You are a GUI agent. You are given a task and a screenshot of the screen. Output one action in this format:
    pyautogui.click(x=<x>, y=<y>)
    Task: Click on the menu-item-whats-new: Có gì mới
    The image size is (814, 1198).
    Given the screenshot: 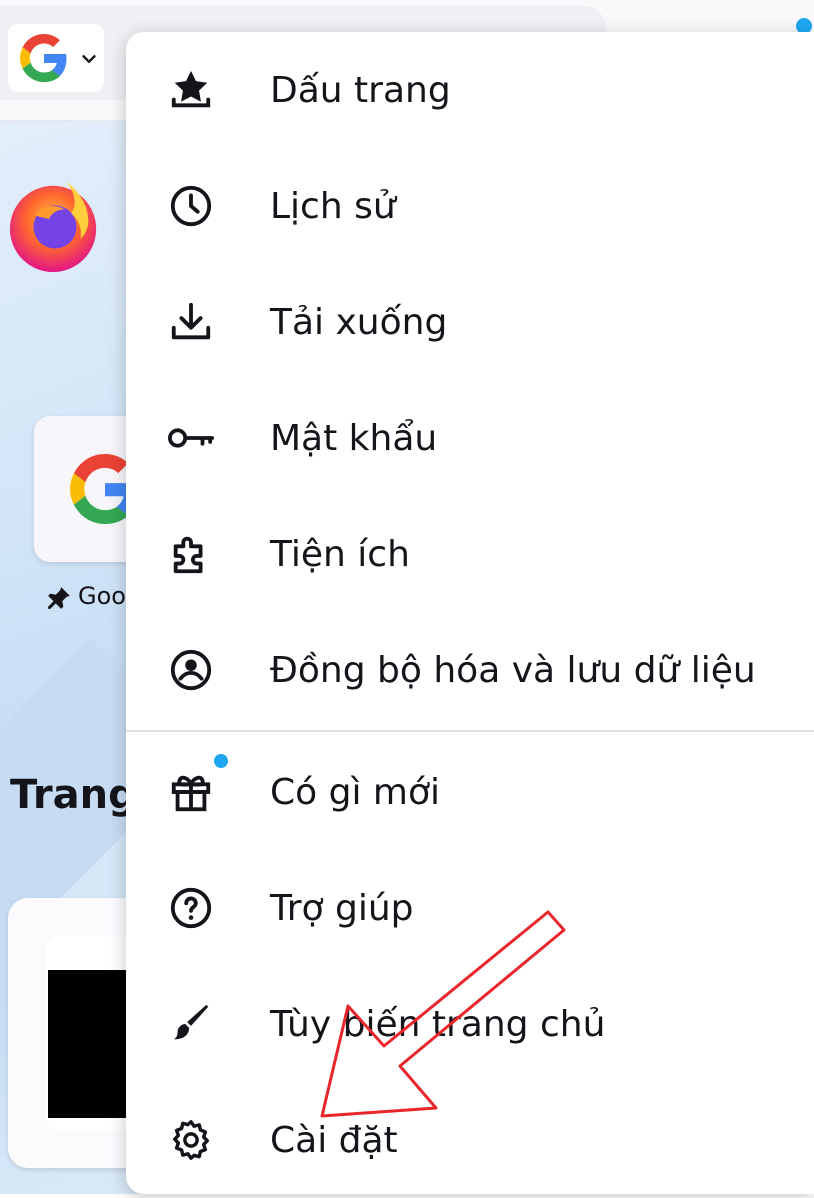 What is the action you would take?
    pyautogui.click(x=470, y=792)
    